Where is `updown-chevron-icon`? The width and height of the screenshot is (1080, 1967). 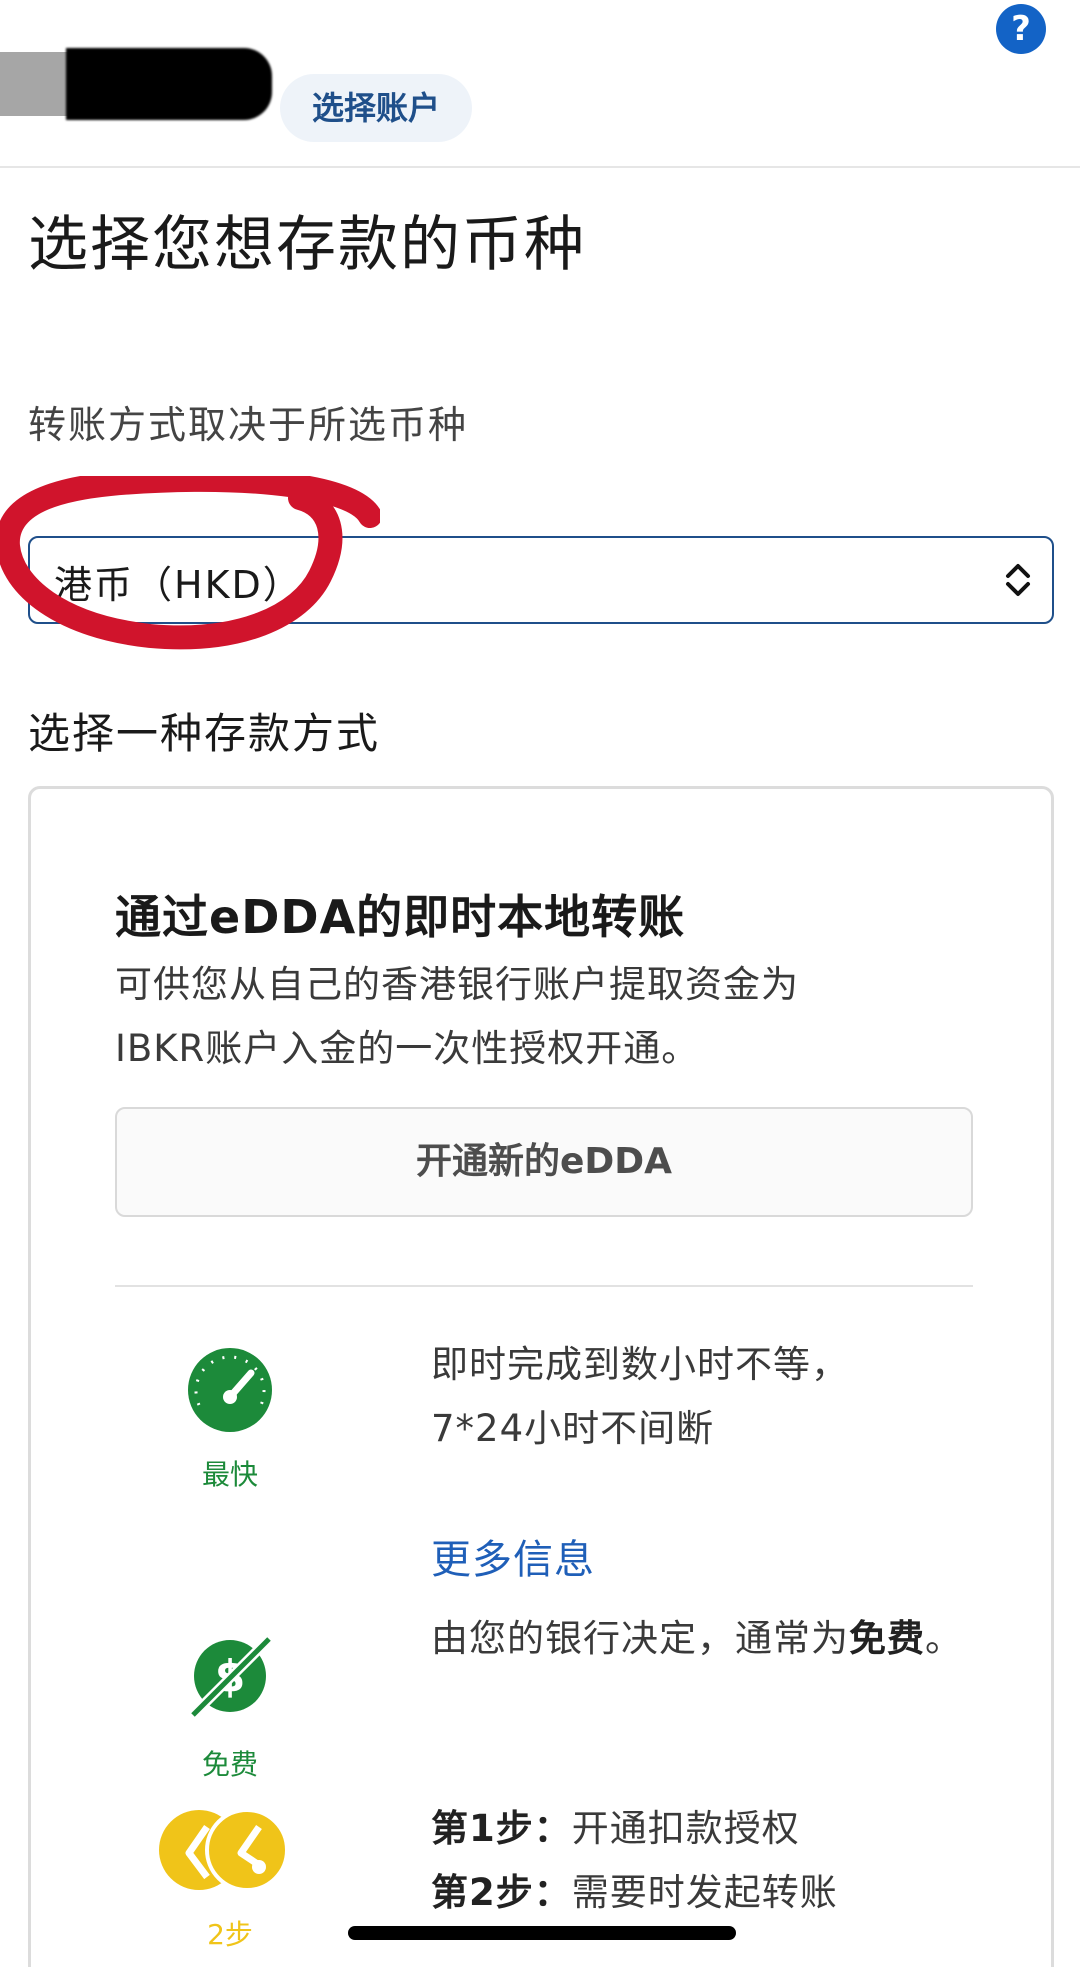
updown-chevron-icon is located at coordinates (1018, 580).